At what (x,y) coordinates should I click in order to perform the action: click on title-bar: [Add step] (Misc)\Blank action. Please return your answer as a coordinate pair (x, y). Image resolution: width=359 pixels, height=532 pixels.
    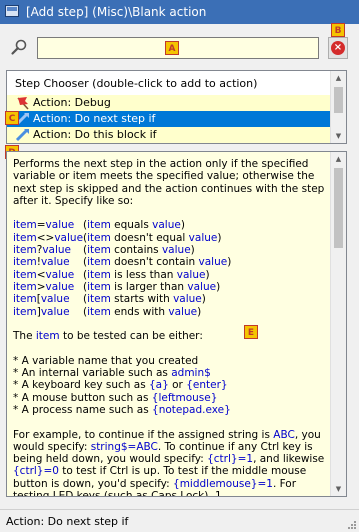
    Looking at the image, I should click on (179, 12).